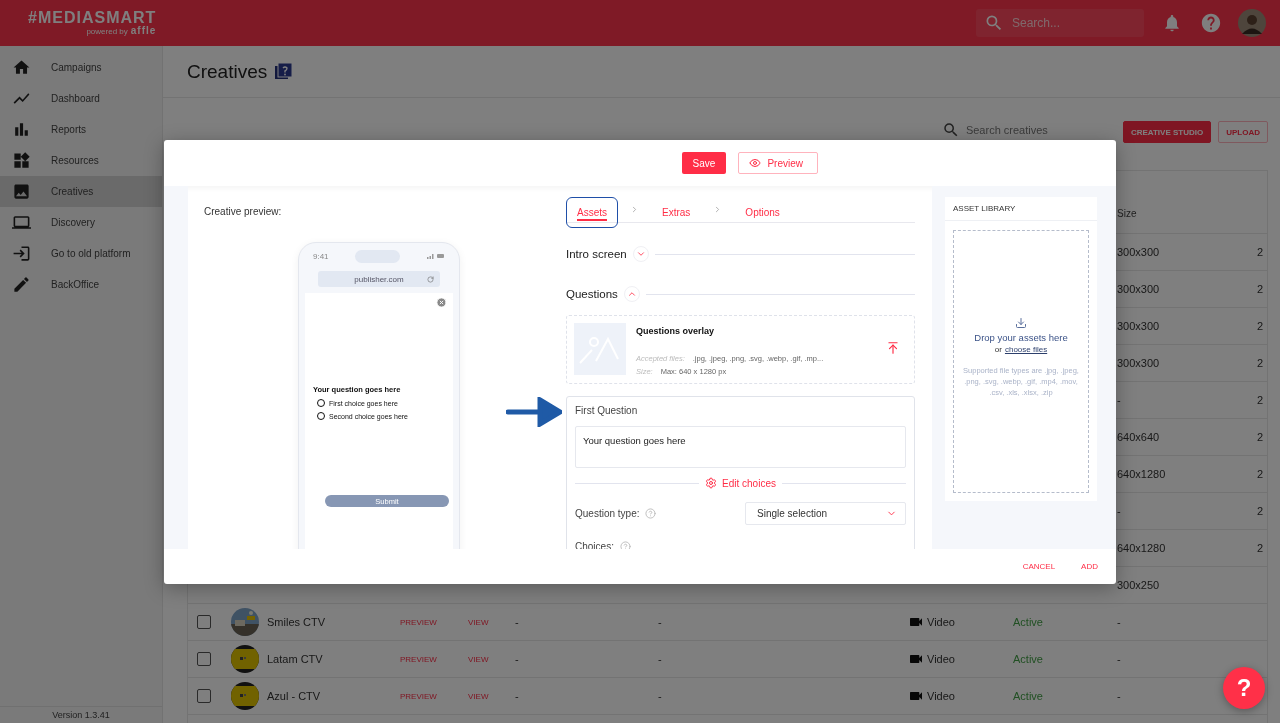 The image size is (1280, 723). Describe the element at coordinates (1026, 349) in the screenshot. I see `choose-files-link: choose files` at that location.